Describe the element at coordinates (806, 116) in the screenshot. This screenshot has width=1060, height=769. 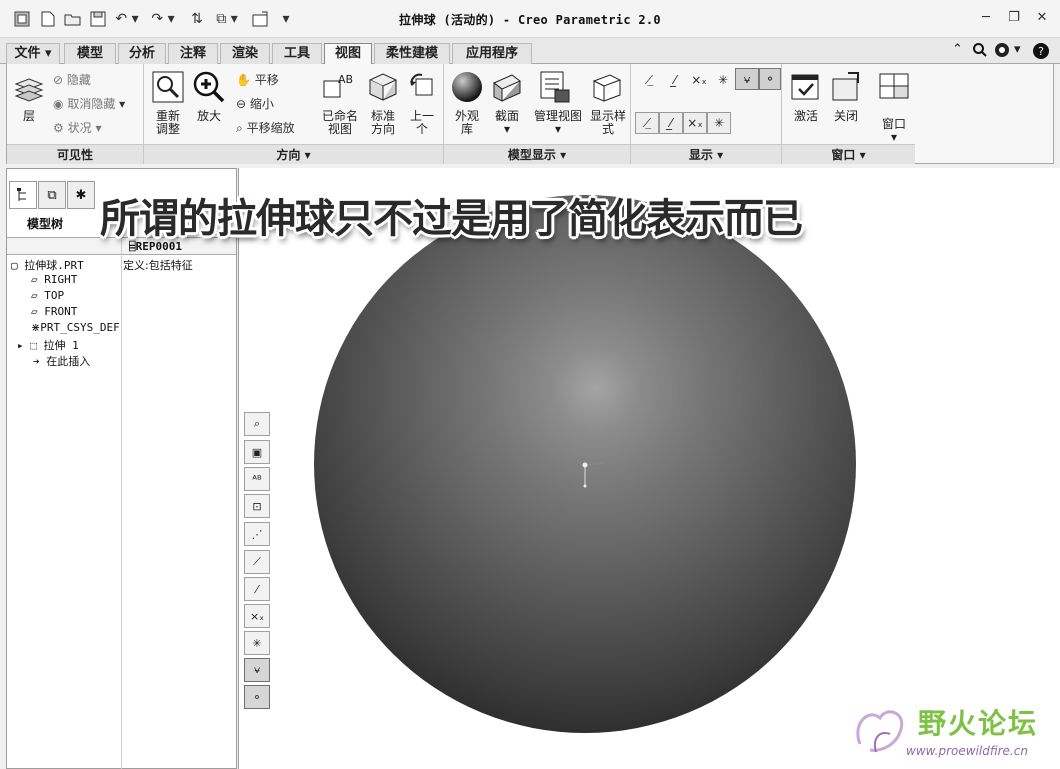
I see `activate-button: 激活` at that location.